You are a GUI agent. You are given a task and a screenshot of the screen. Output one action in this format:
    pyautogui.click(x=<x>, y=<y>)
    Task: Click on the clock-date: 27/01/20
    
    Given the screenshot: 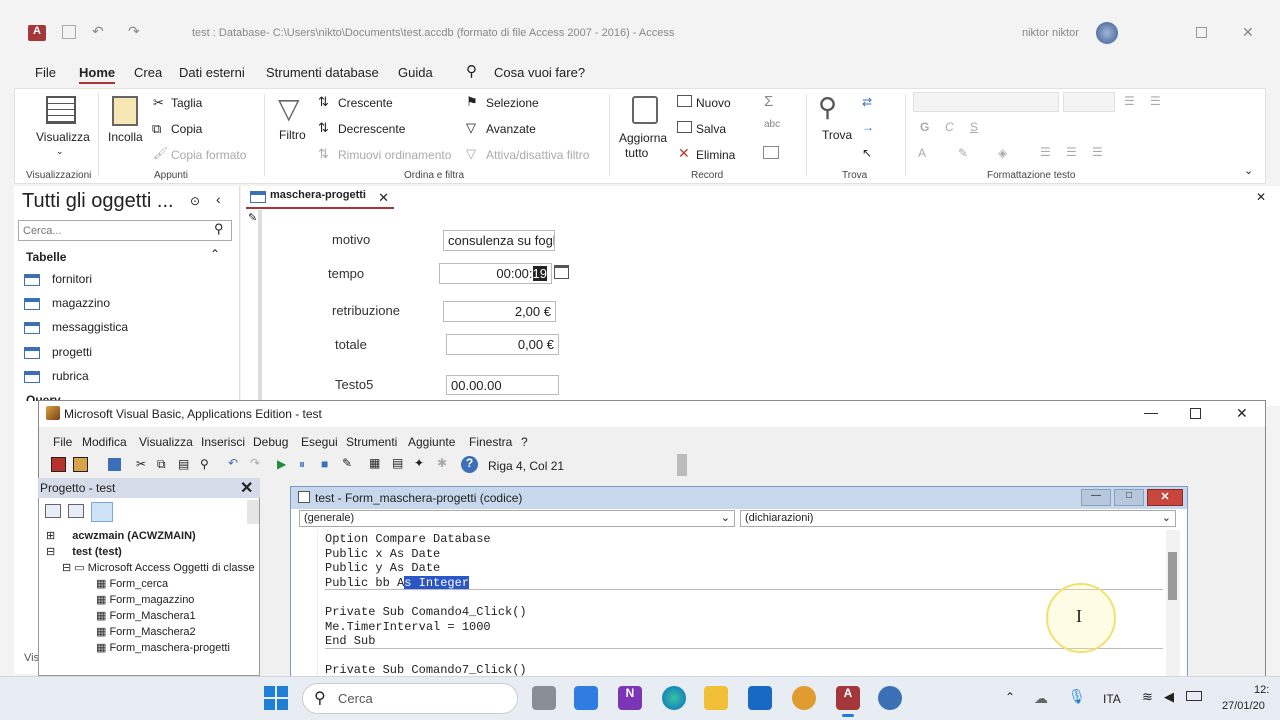 What is the action you would take?
    pyautogui.click(x=1243, y=706)
    